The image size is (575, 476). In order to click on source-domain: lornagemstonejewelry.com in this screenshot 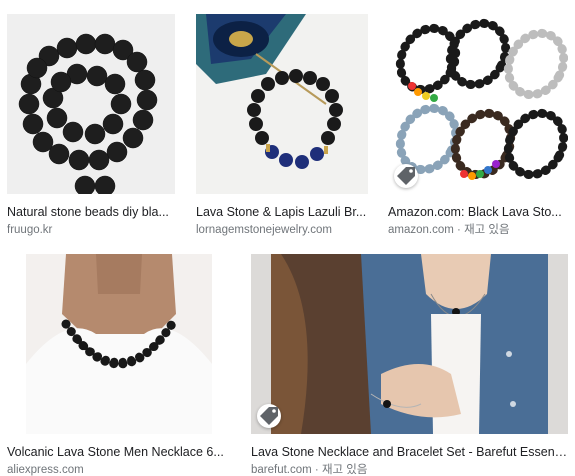, I will do `click(264, 230)`.